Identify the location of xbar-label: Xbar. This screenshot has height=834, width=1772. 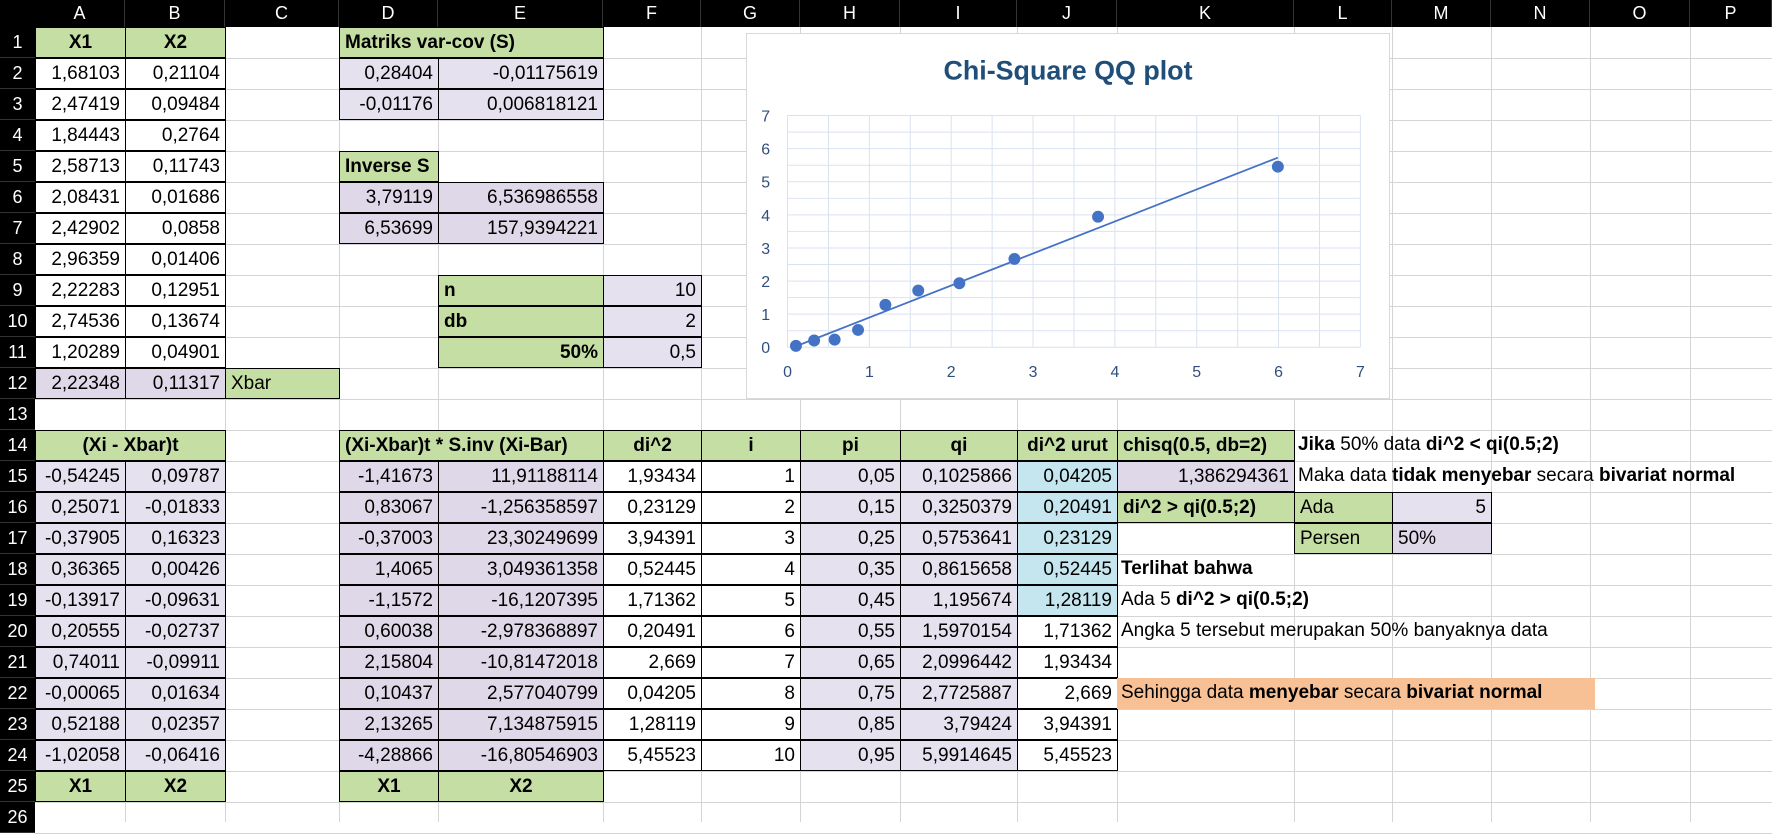
(282, 383).